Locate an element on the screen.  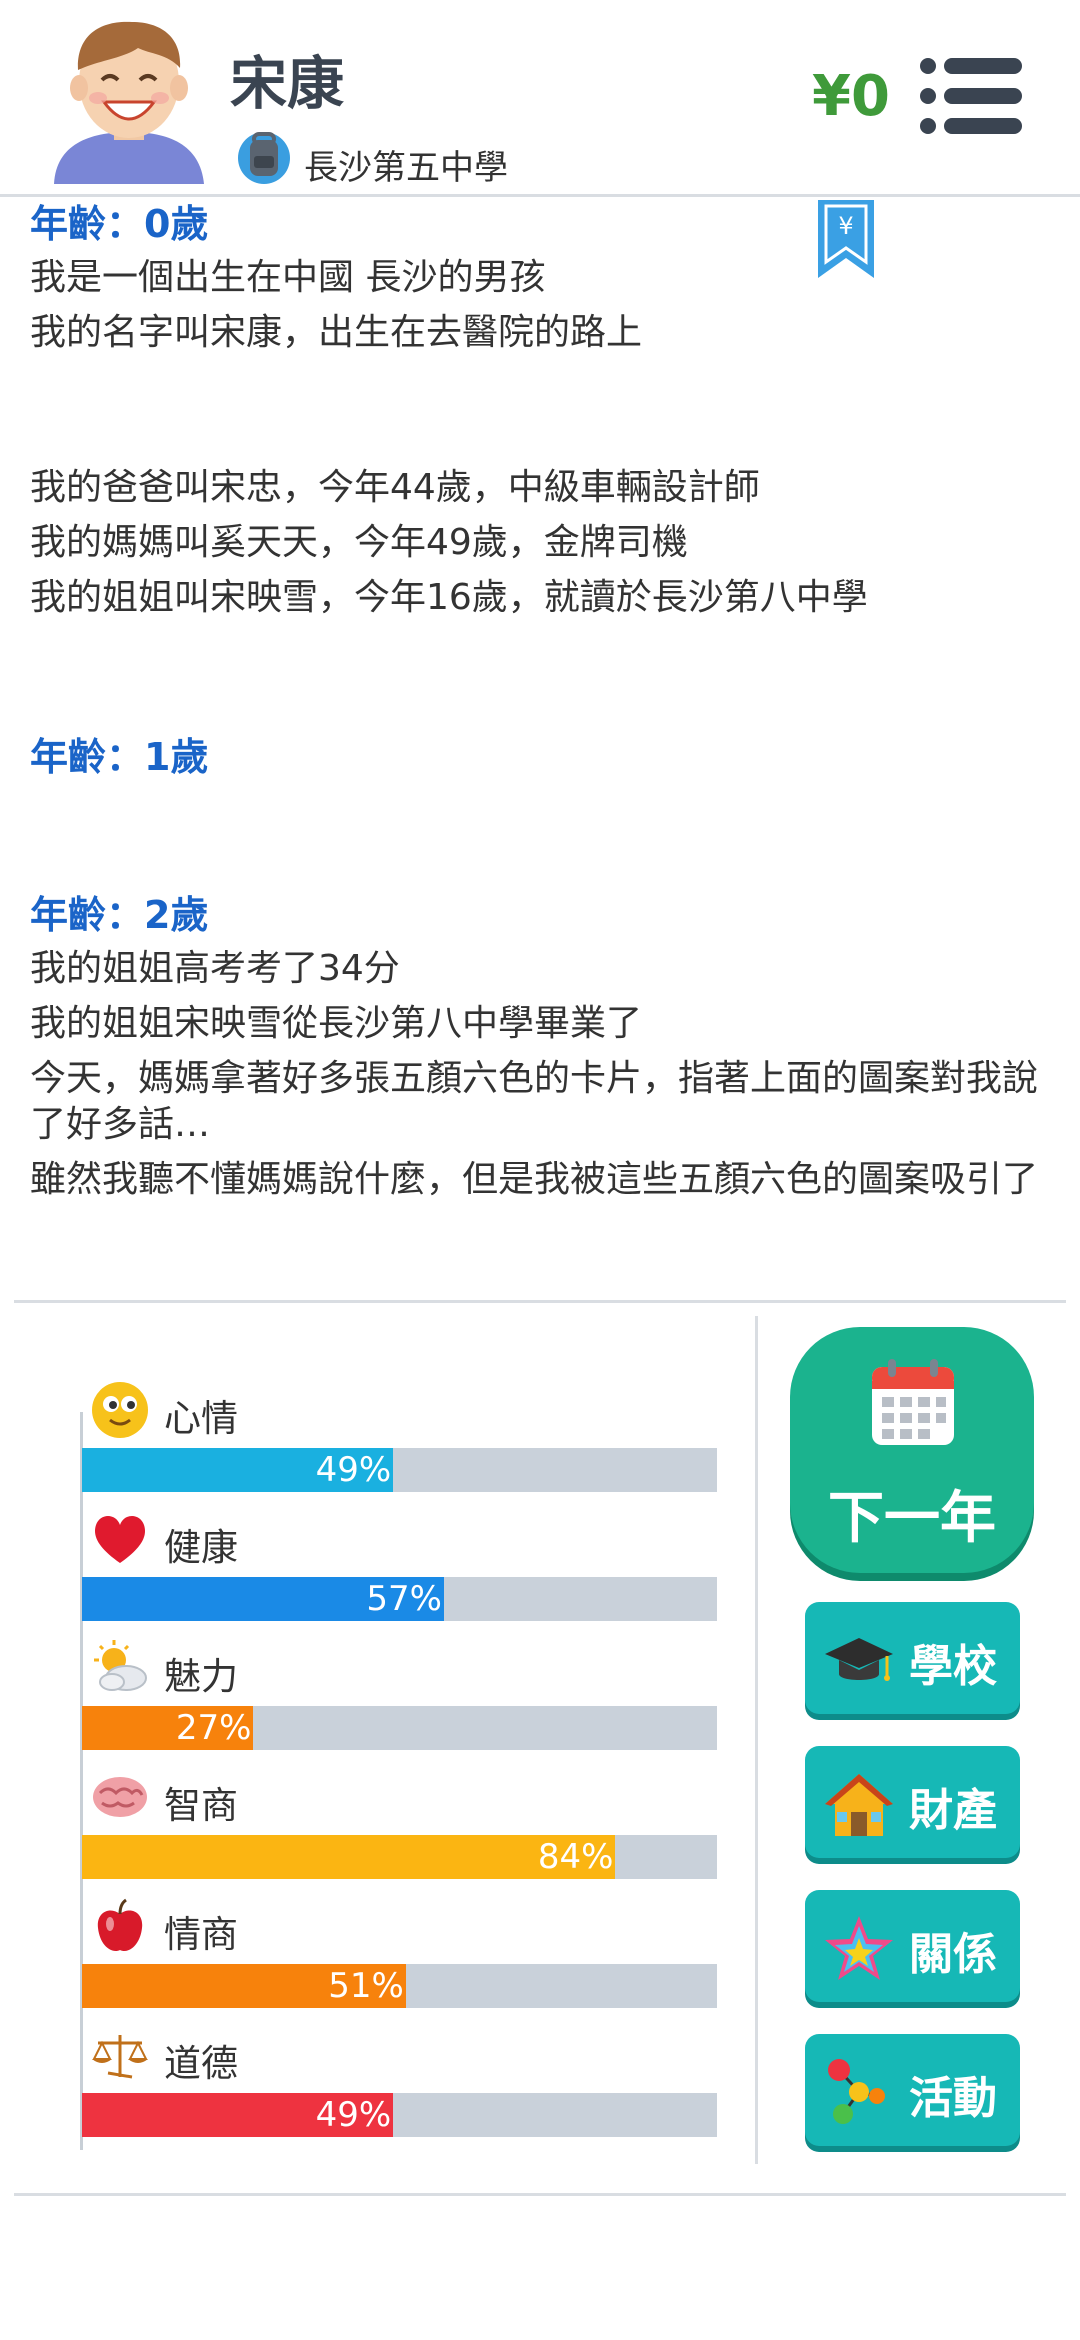
stat-bar-fill: 27% is located at coordinates (168, 1728).